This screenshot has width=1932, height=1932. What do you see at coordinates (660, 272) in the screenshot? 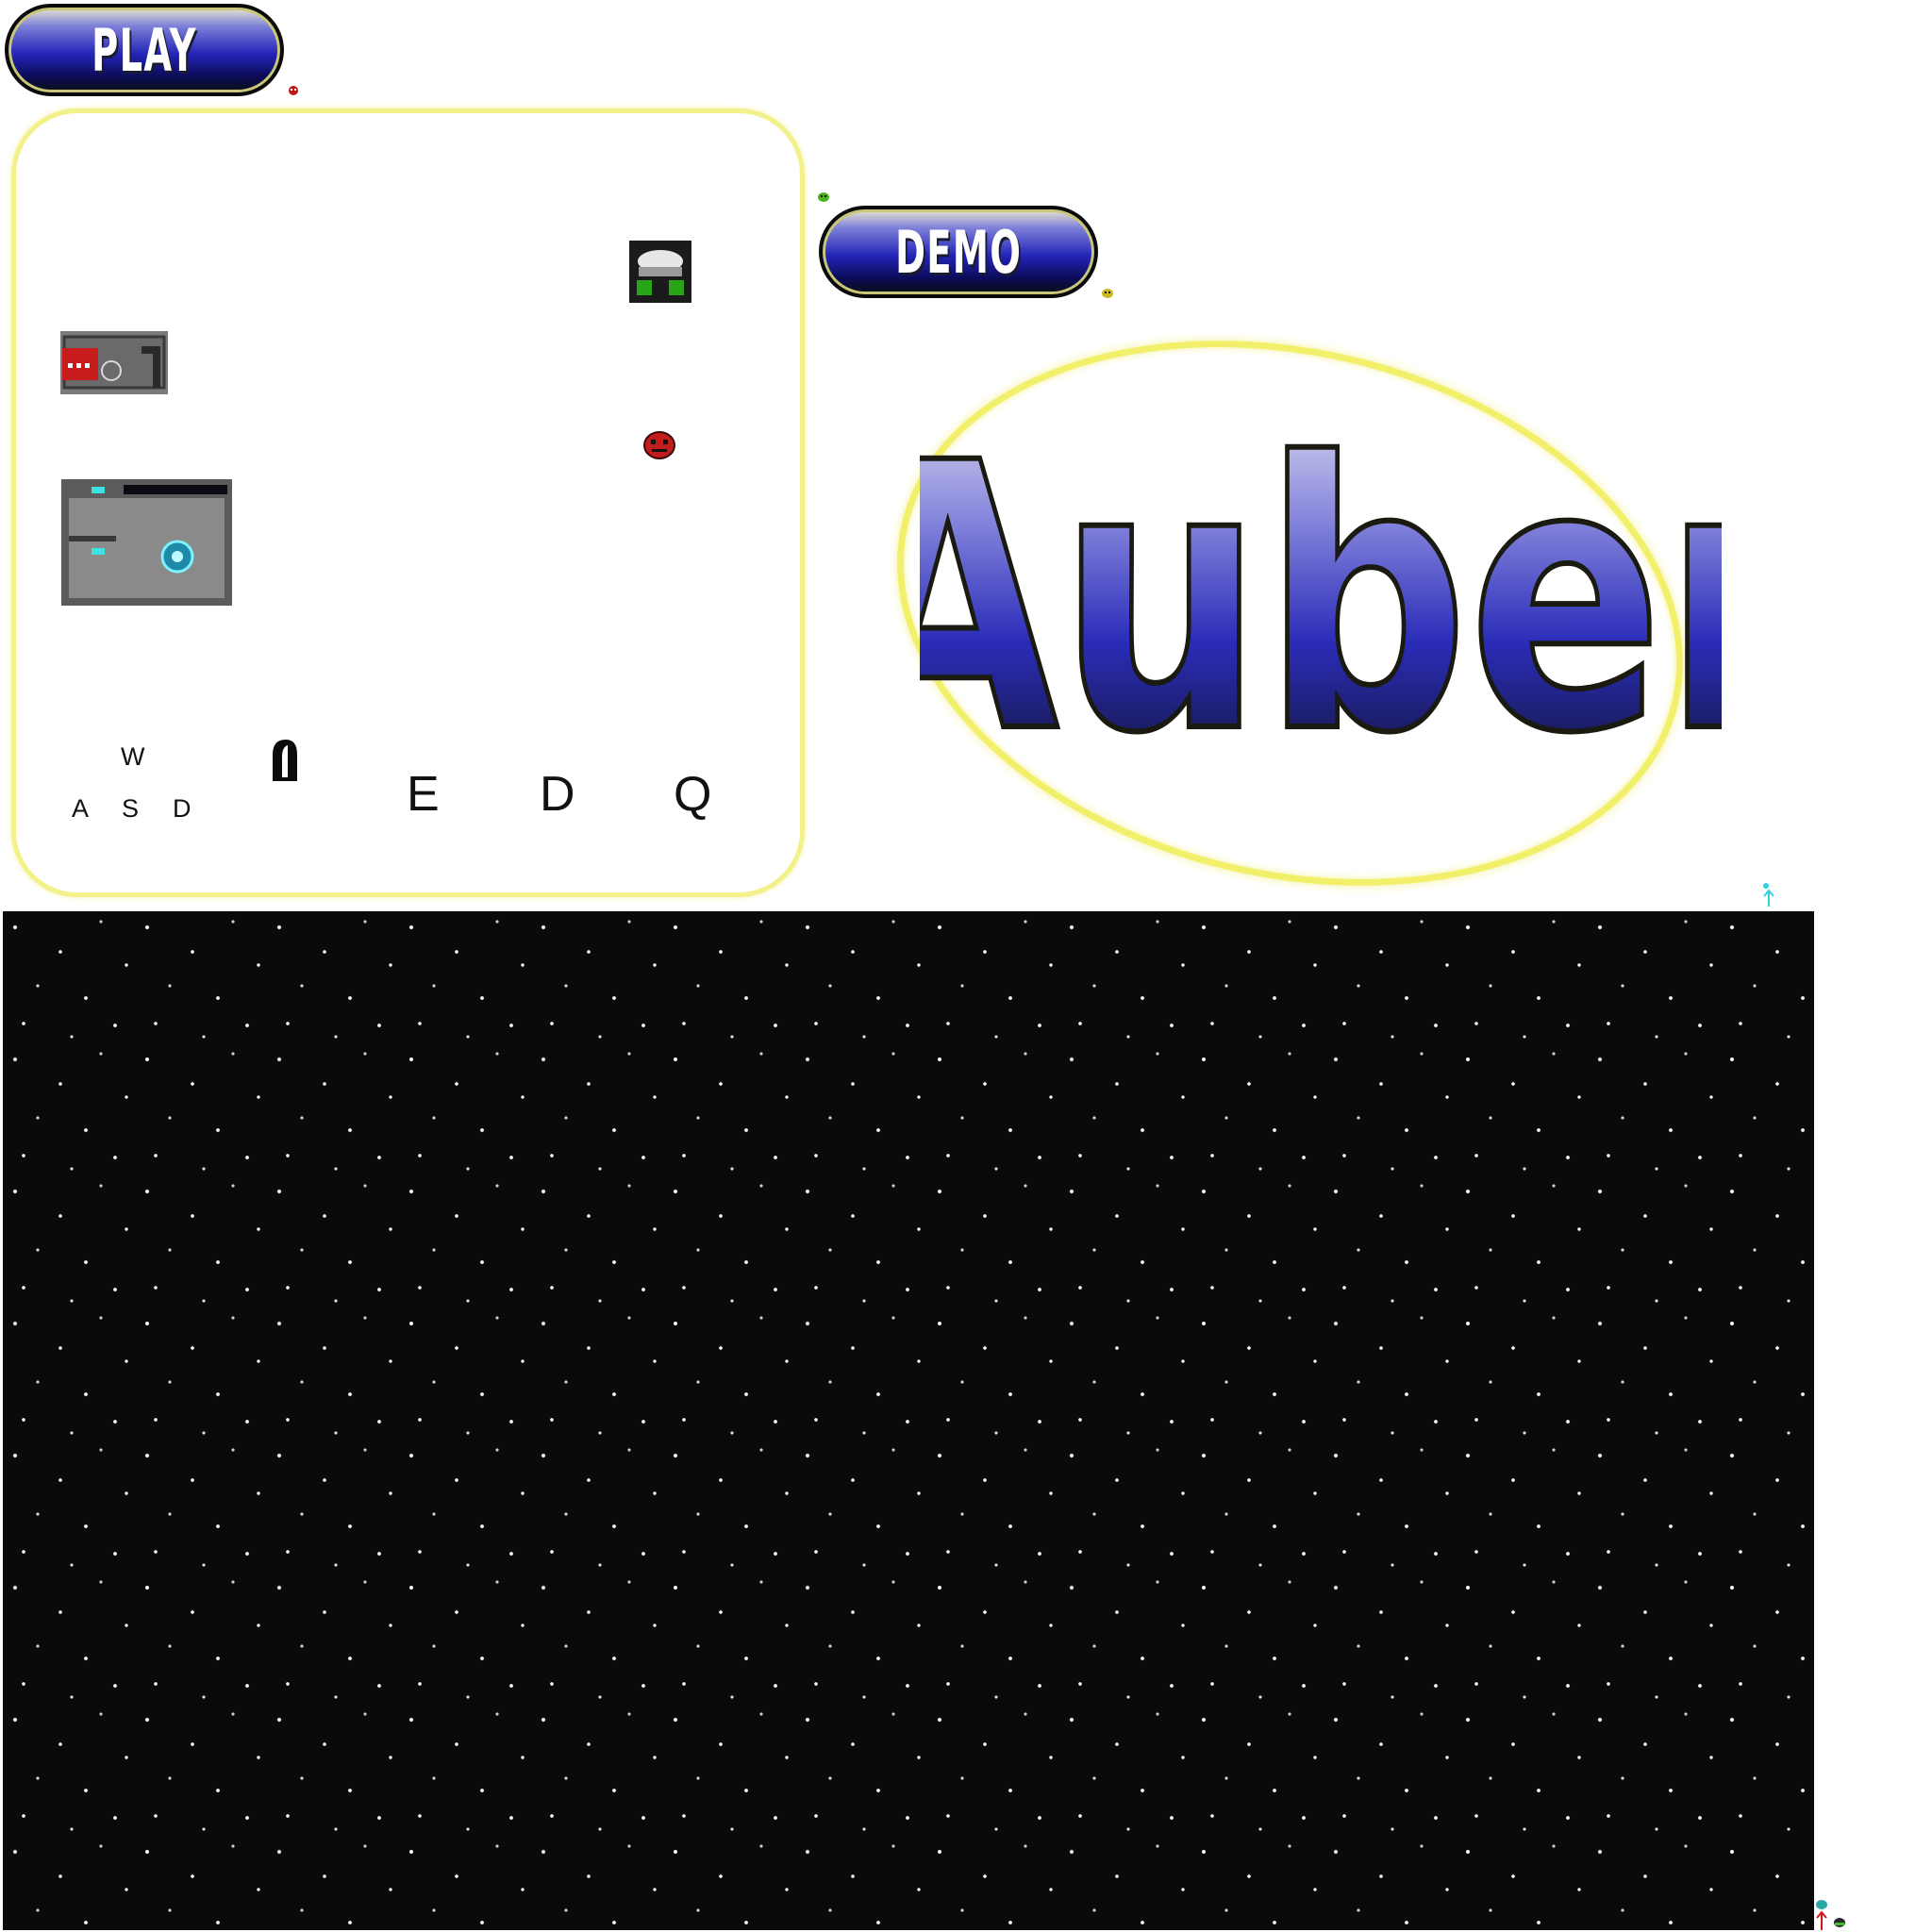
I see `spaceship-icon` at bounding box center [660, 272].